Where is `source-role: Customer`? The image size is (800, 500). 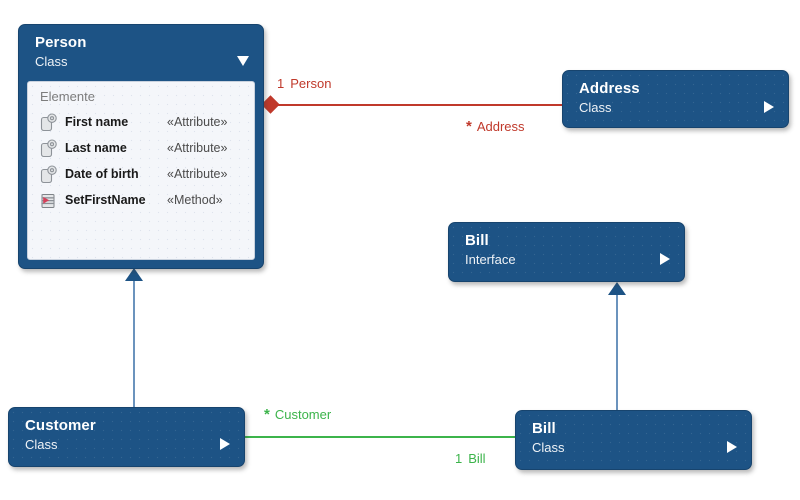
source-role: Customer is located at coordinates (303, 414).